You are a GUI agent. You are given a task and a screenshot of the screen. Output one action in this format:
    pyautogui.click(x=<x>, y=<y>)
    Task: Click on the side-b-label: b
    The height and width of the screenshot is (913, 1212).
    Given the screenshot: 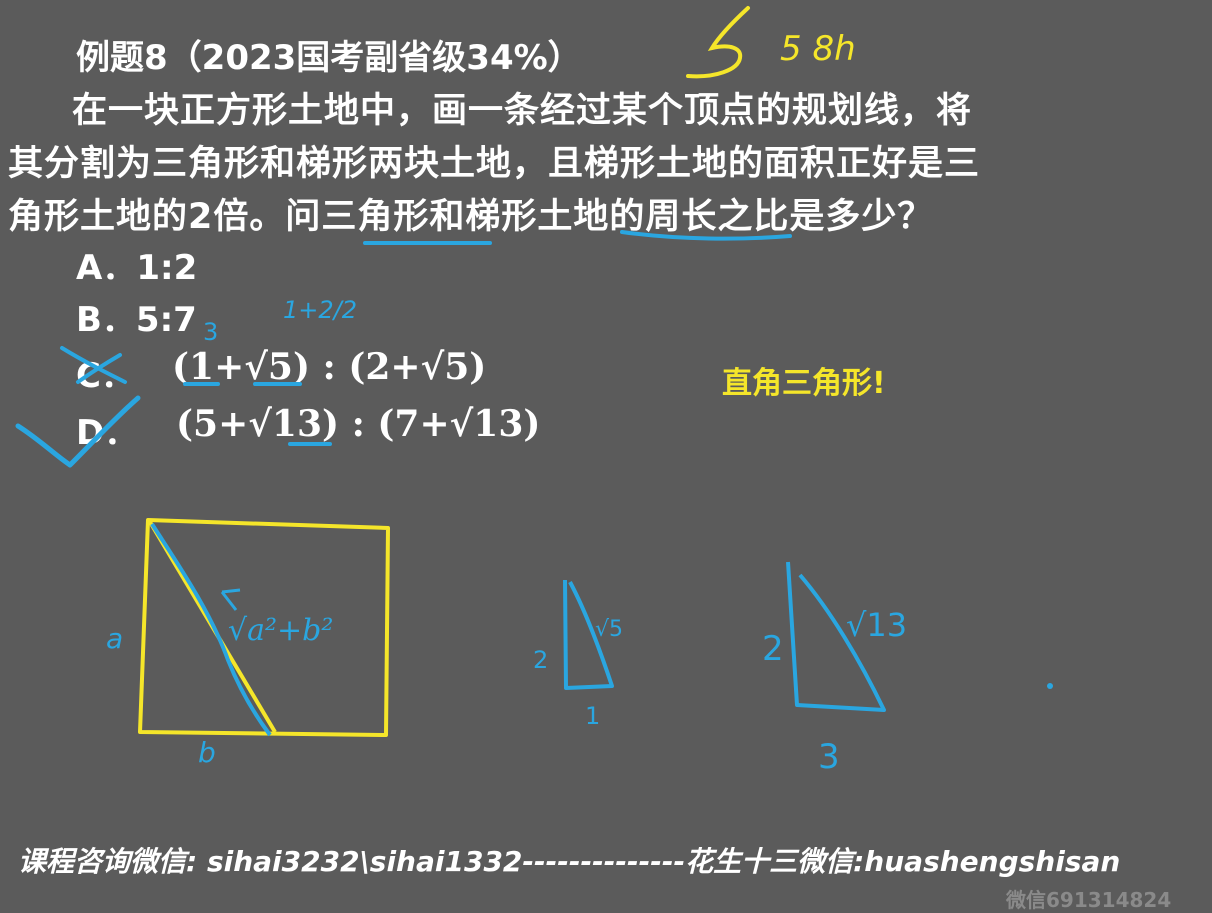 What is the action you would take?
    pyautogui.click(x=207, y=752)
    